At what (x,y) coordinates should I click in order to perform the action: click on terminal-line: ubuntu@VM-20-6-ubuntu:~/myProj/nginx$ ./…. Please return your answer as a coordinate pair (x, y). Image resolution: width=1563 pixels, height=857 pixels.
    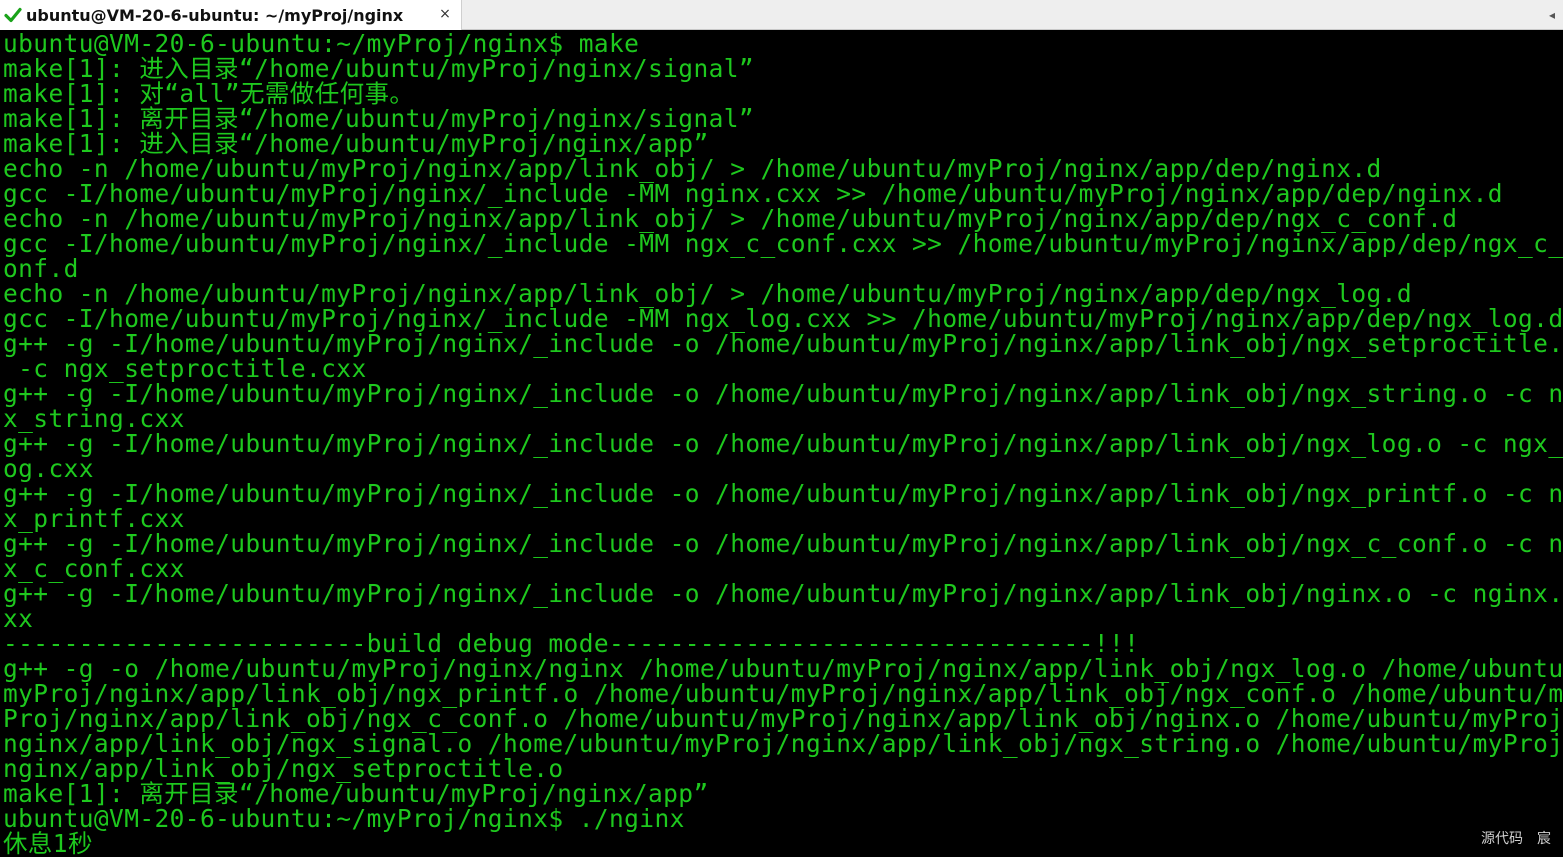
    Looking at the image, I should click on (344, 818).